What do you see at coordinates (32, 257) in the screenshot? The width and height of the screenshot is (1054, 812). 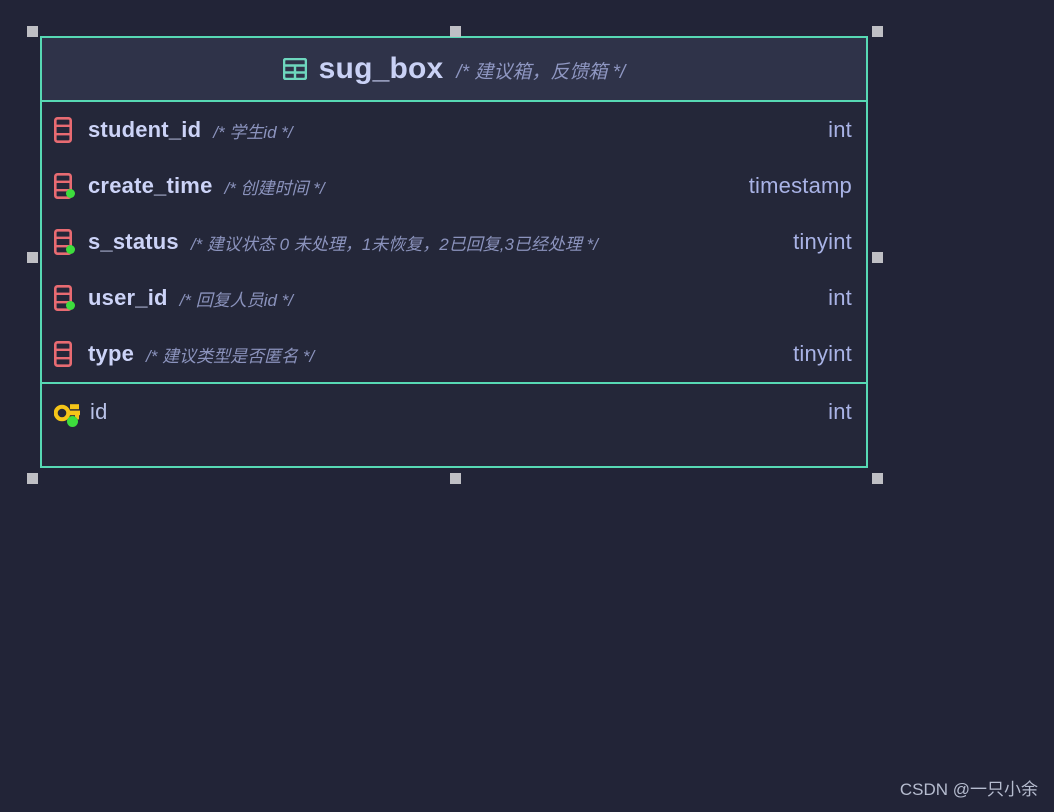 I see `selection-handle-middle-left` at bounding box center [32, 257].